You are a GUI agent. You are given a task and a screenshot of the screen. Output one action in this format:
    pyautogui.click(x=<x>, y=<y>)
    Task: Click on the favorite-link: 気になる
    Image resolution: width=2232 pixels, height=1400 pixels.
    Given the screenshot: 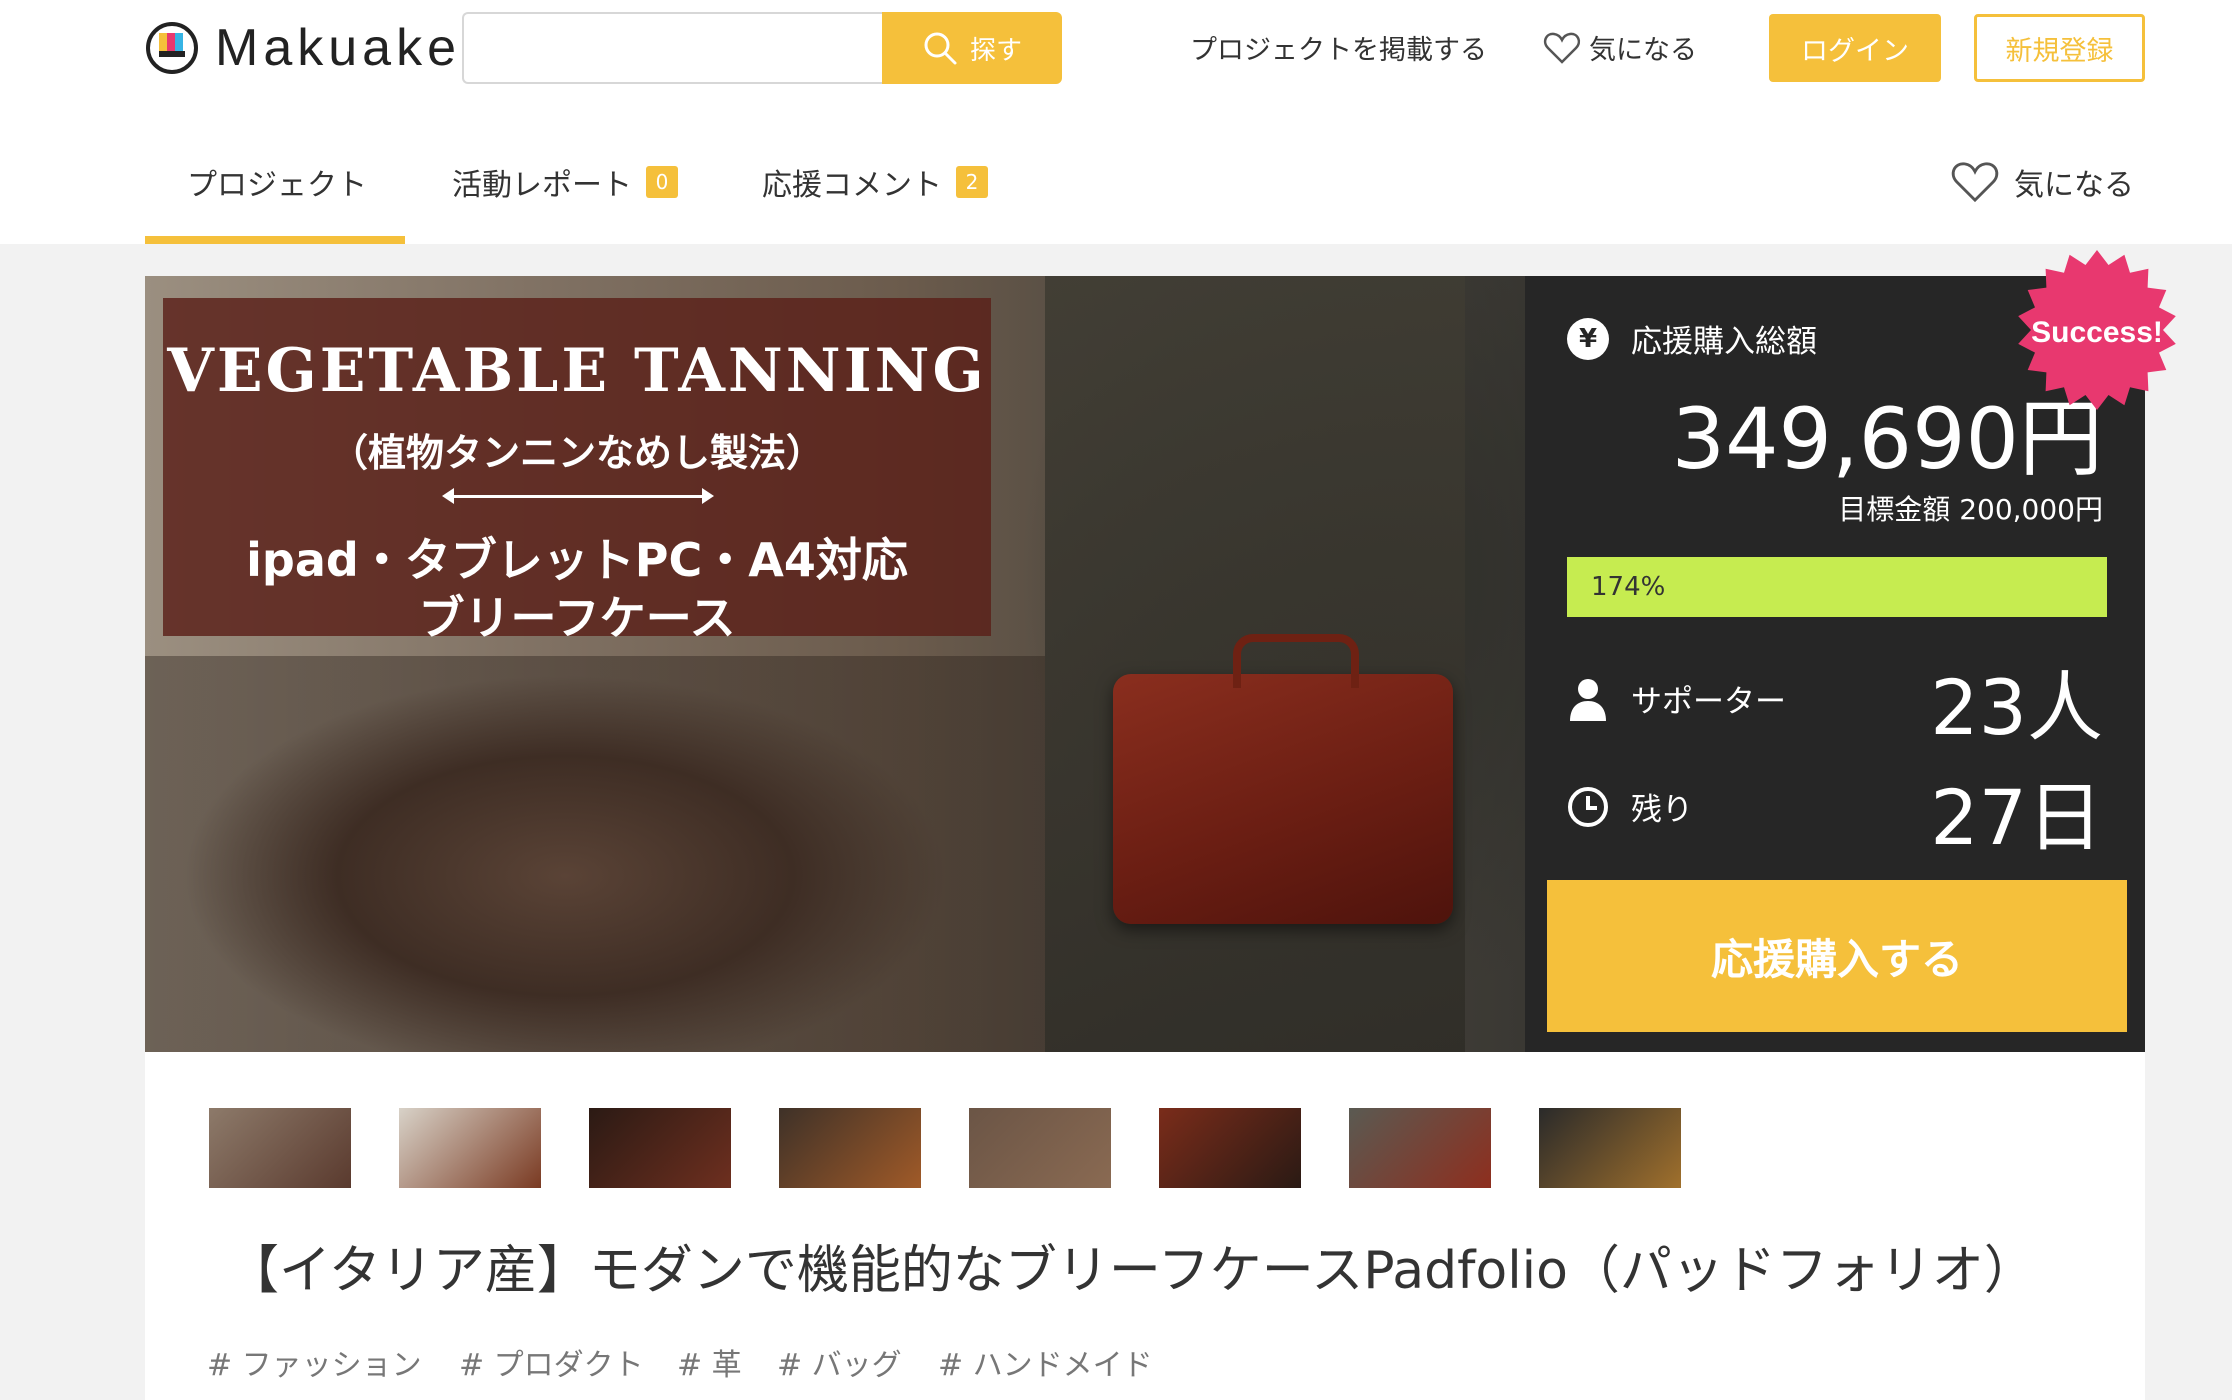 What is the action you would take?
    pyautogui.click(x=1620, y=47)
    